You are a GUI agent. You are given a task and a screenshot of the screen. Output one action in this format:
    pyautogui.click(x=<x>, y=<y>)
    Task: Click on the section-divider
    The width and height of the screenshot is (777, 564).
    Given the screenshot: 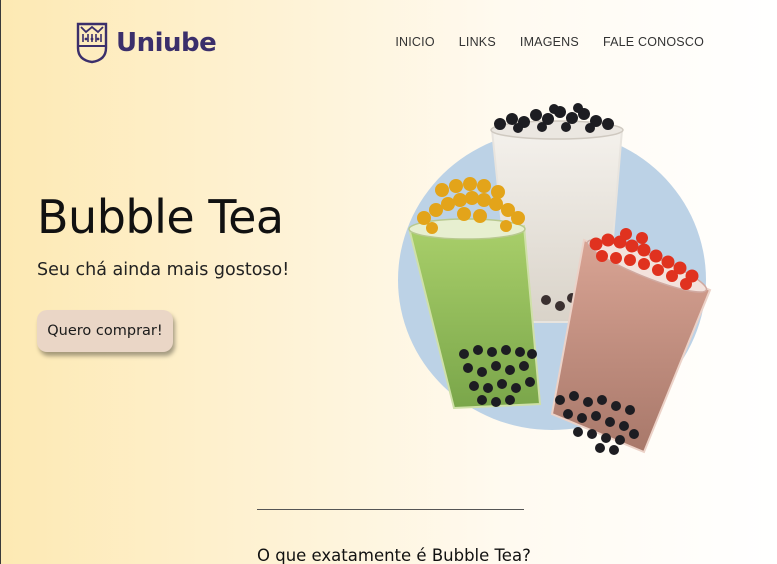 What is the action you would take?
    pyautogui.click(x=390, y=509)
    